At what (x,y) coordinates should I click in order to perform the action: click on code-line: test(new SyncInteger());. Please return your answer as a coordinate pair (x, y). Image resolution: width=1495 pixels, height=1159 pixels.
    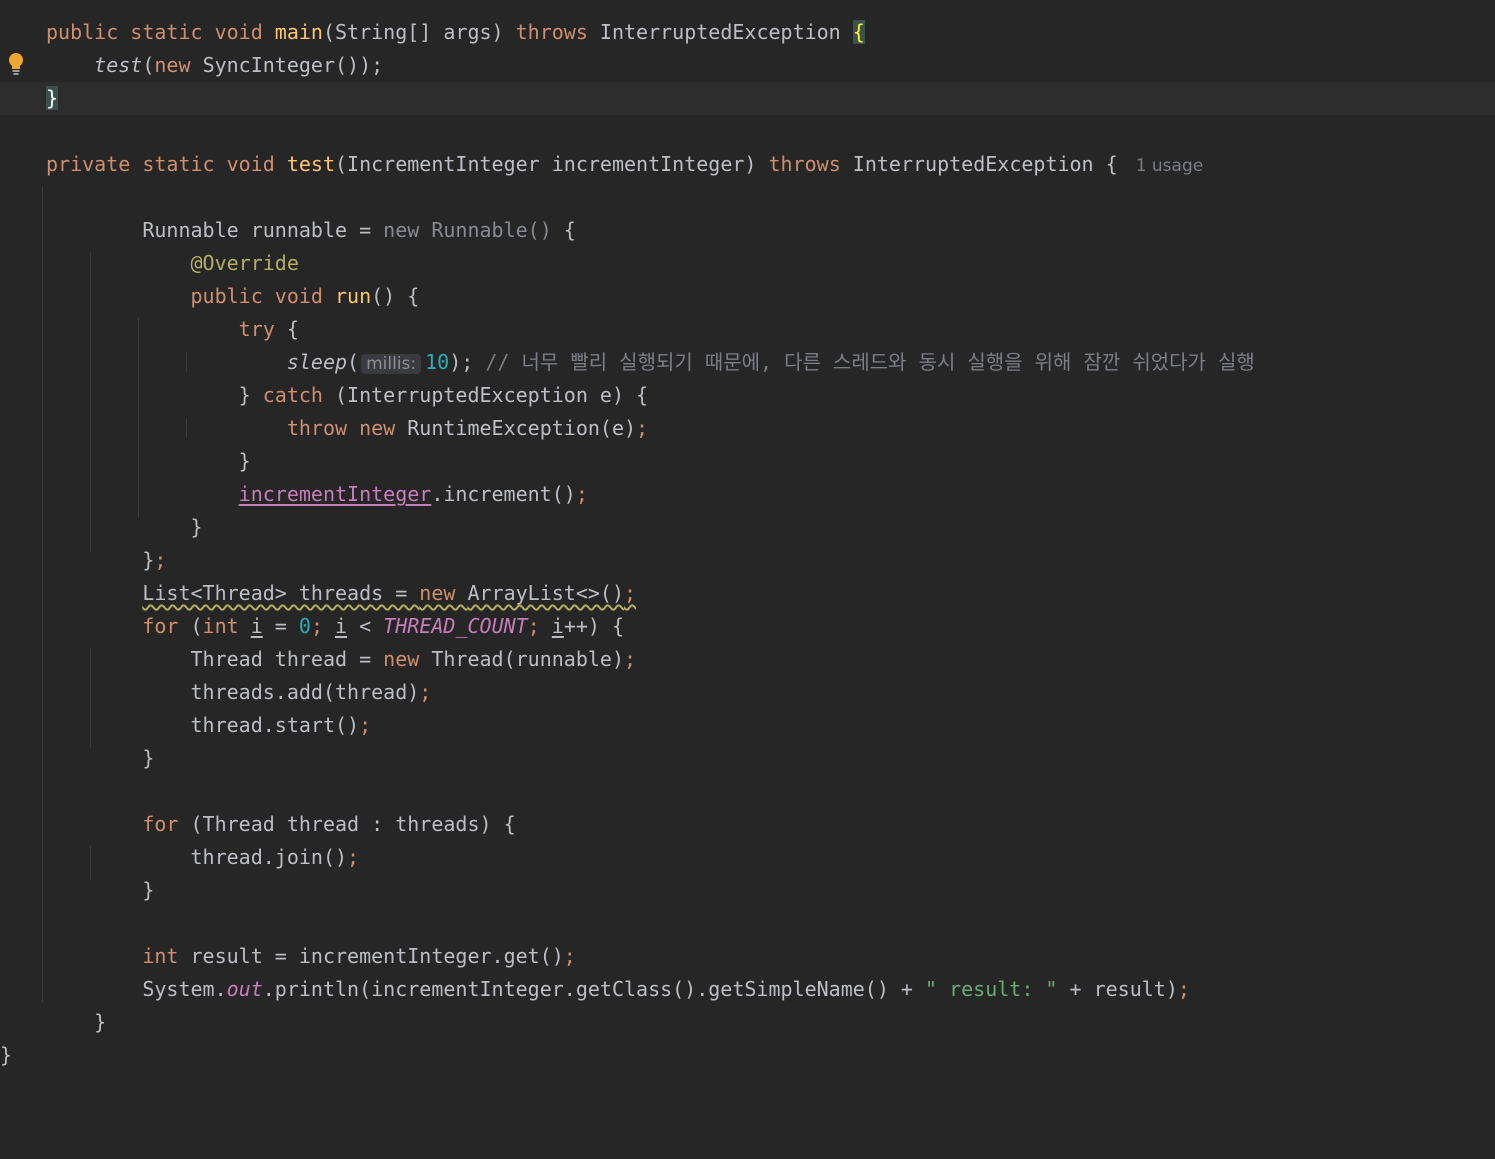
    Looking at the image, I should click on (770, 65).